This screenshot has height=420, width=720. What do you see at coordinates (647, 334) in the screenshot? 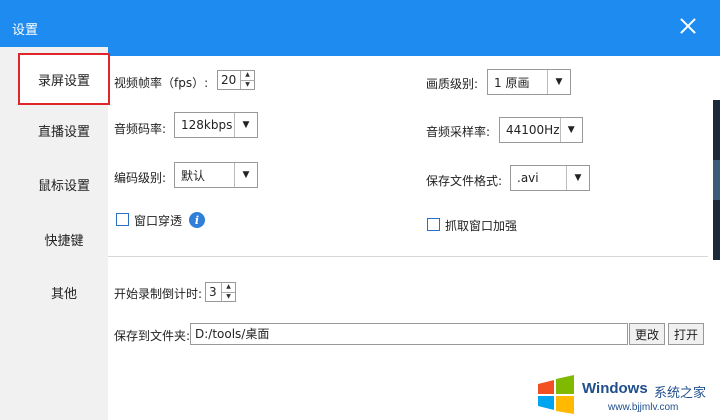
I see `change-folder-button: 更改` at bounding box center [647, 334].